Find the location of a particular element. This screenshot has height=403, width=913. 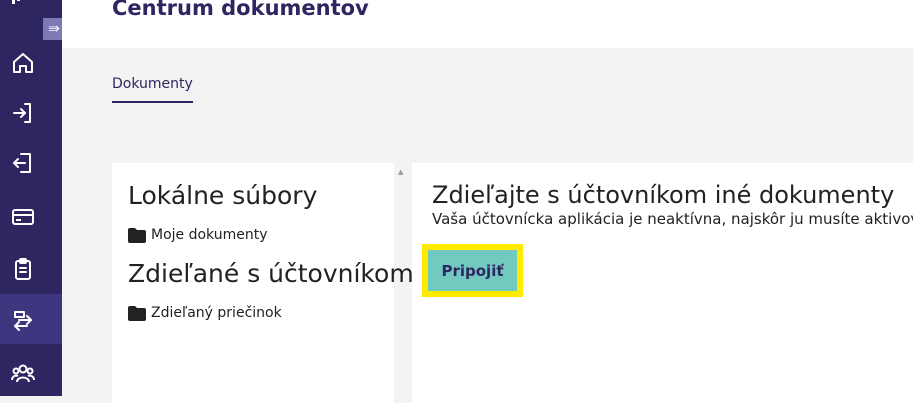

local-files-heading: Lokálne súbory is located at coordinates (223, 195).